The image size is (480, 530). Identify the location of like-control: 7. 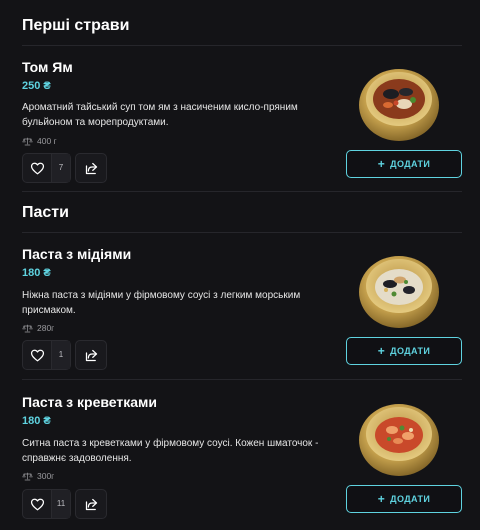
(46, 168).